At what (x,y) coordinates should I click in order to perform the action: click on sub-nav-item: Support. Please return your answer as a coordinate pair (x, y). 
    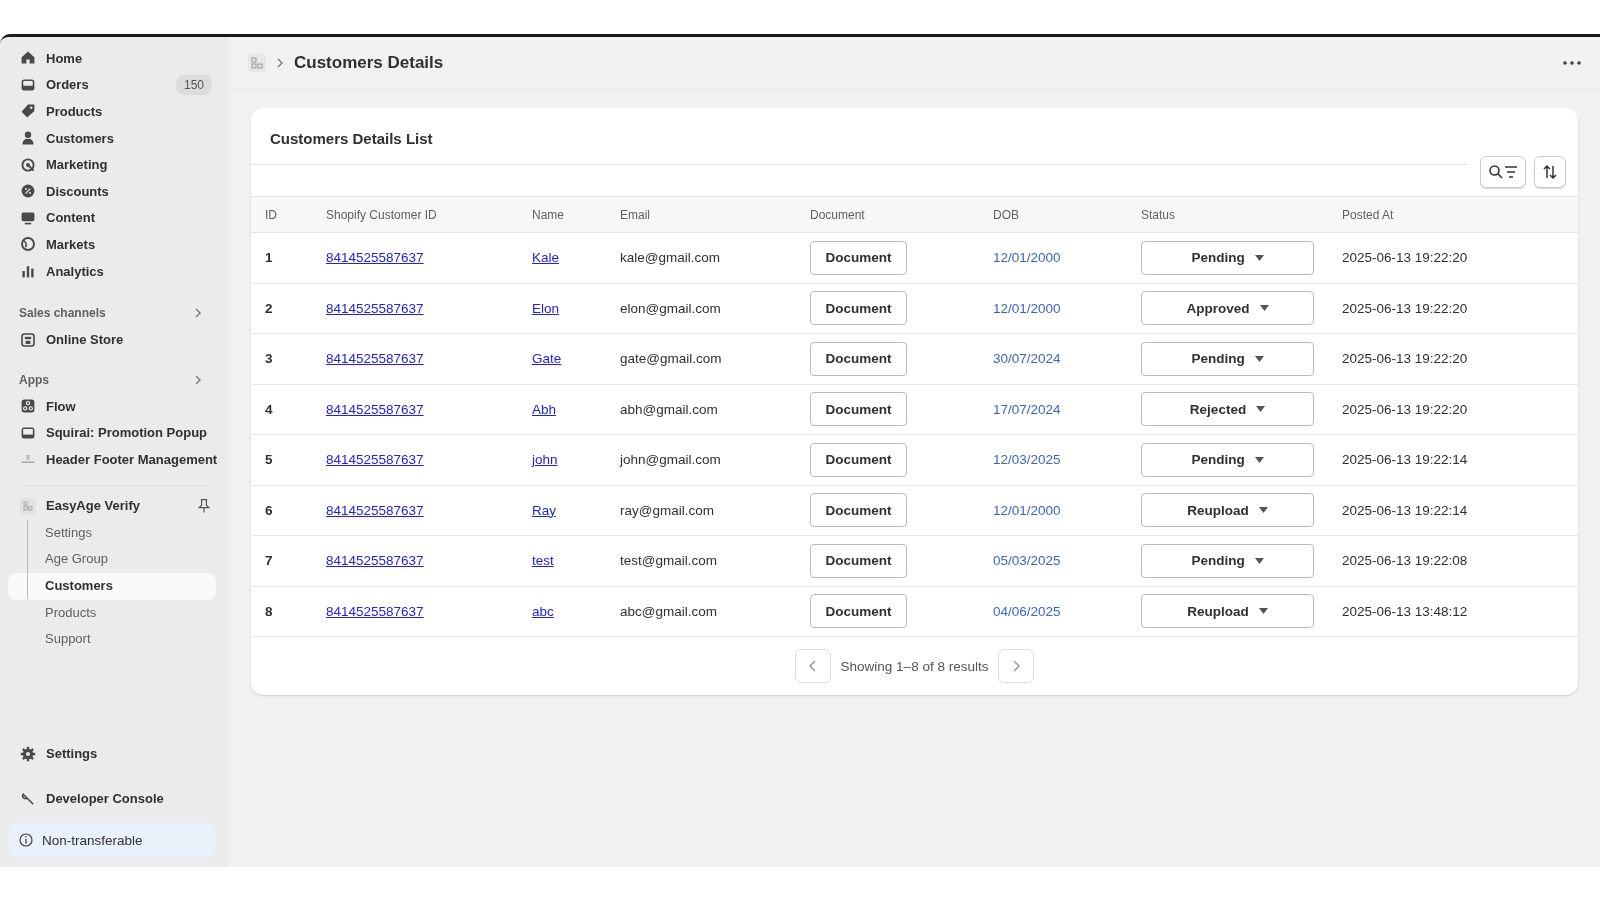
    Looking at the image, I should click on (112, 639).